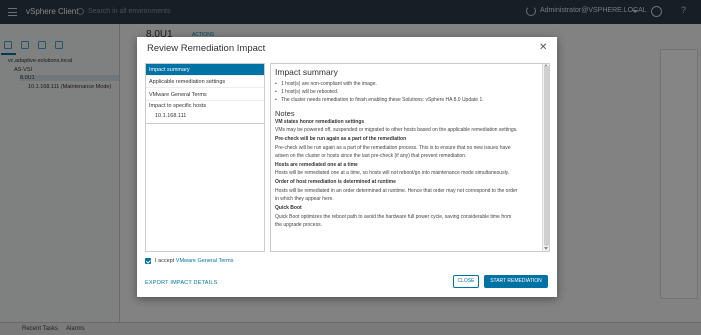 This screenshot has width=701, height=335. Describe the element at coordinates (320, 122) in the screenshot. I see `note-title: VM states honor remediation settings` at that location.